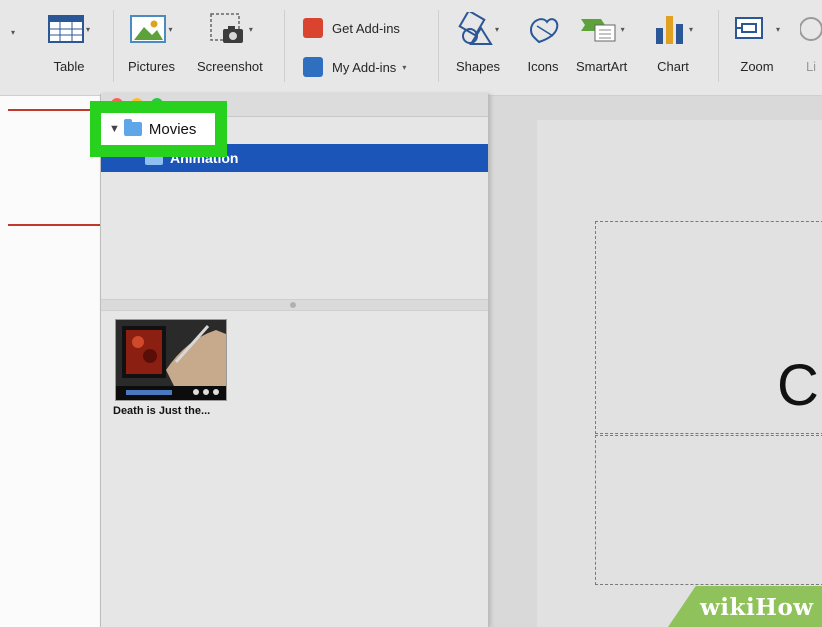 The width and height of the screenshot is (822, 627). Describe the element at coordinates (13, 32) in the screenshot. I see `overflow-chevron-icon: ▾` at that location.